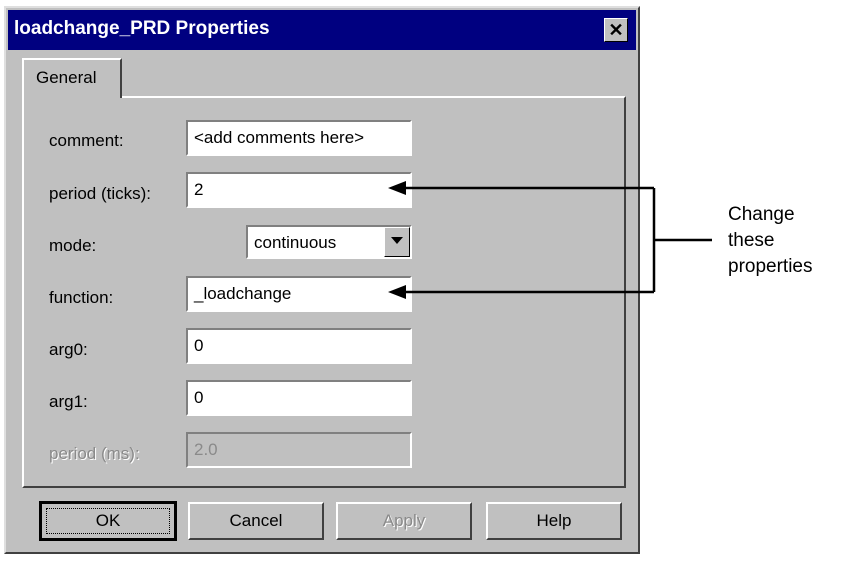 Image resolution: width=862 pixels, height=561 pixels. I want to click on callout-arrows, so click(550, 240).